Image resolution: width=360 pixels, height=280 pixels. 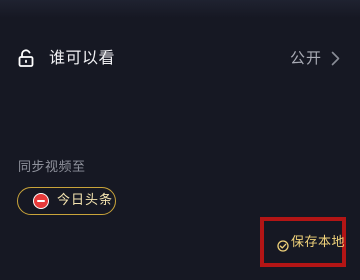 I want to click on sync-toutiao-button: 今日头条, so click(x=66, y=201).